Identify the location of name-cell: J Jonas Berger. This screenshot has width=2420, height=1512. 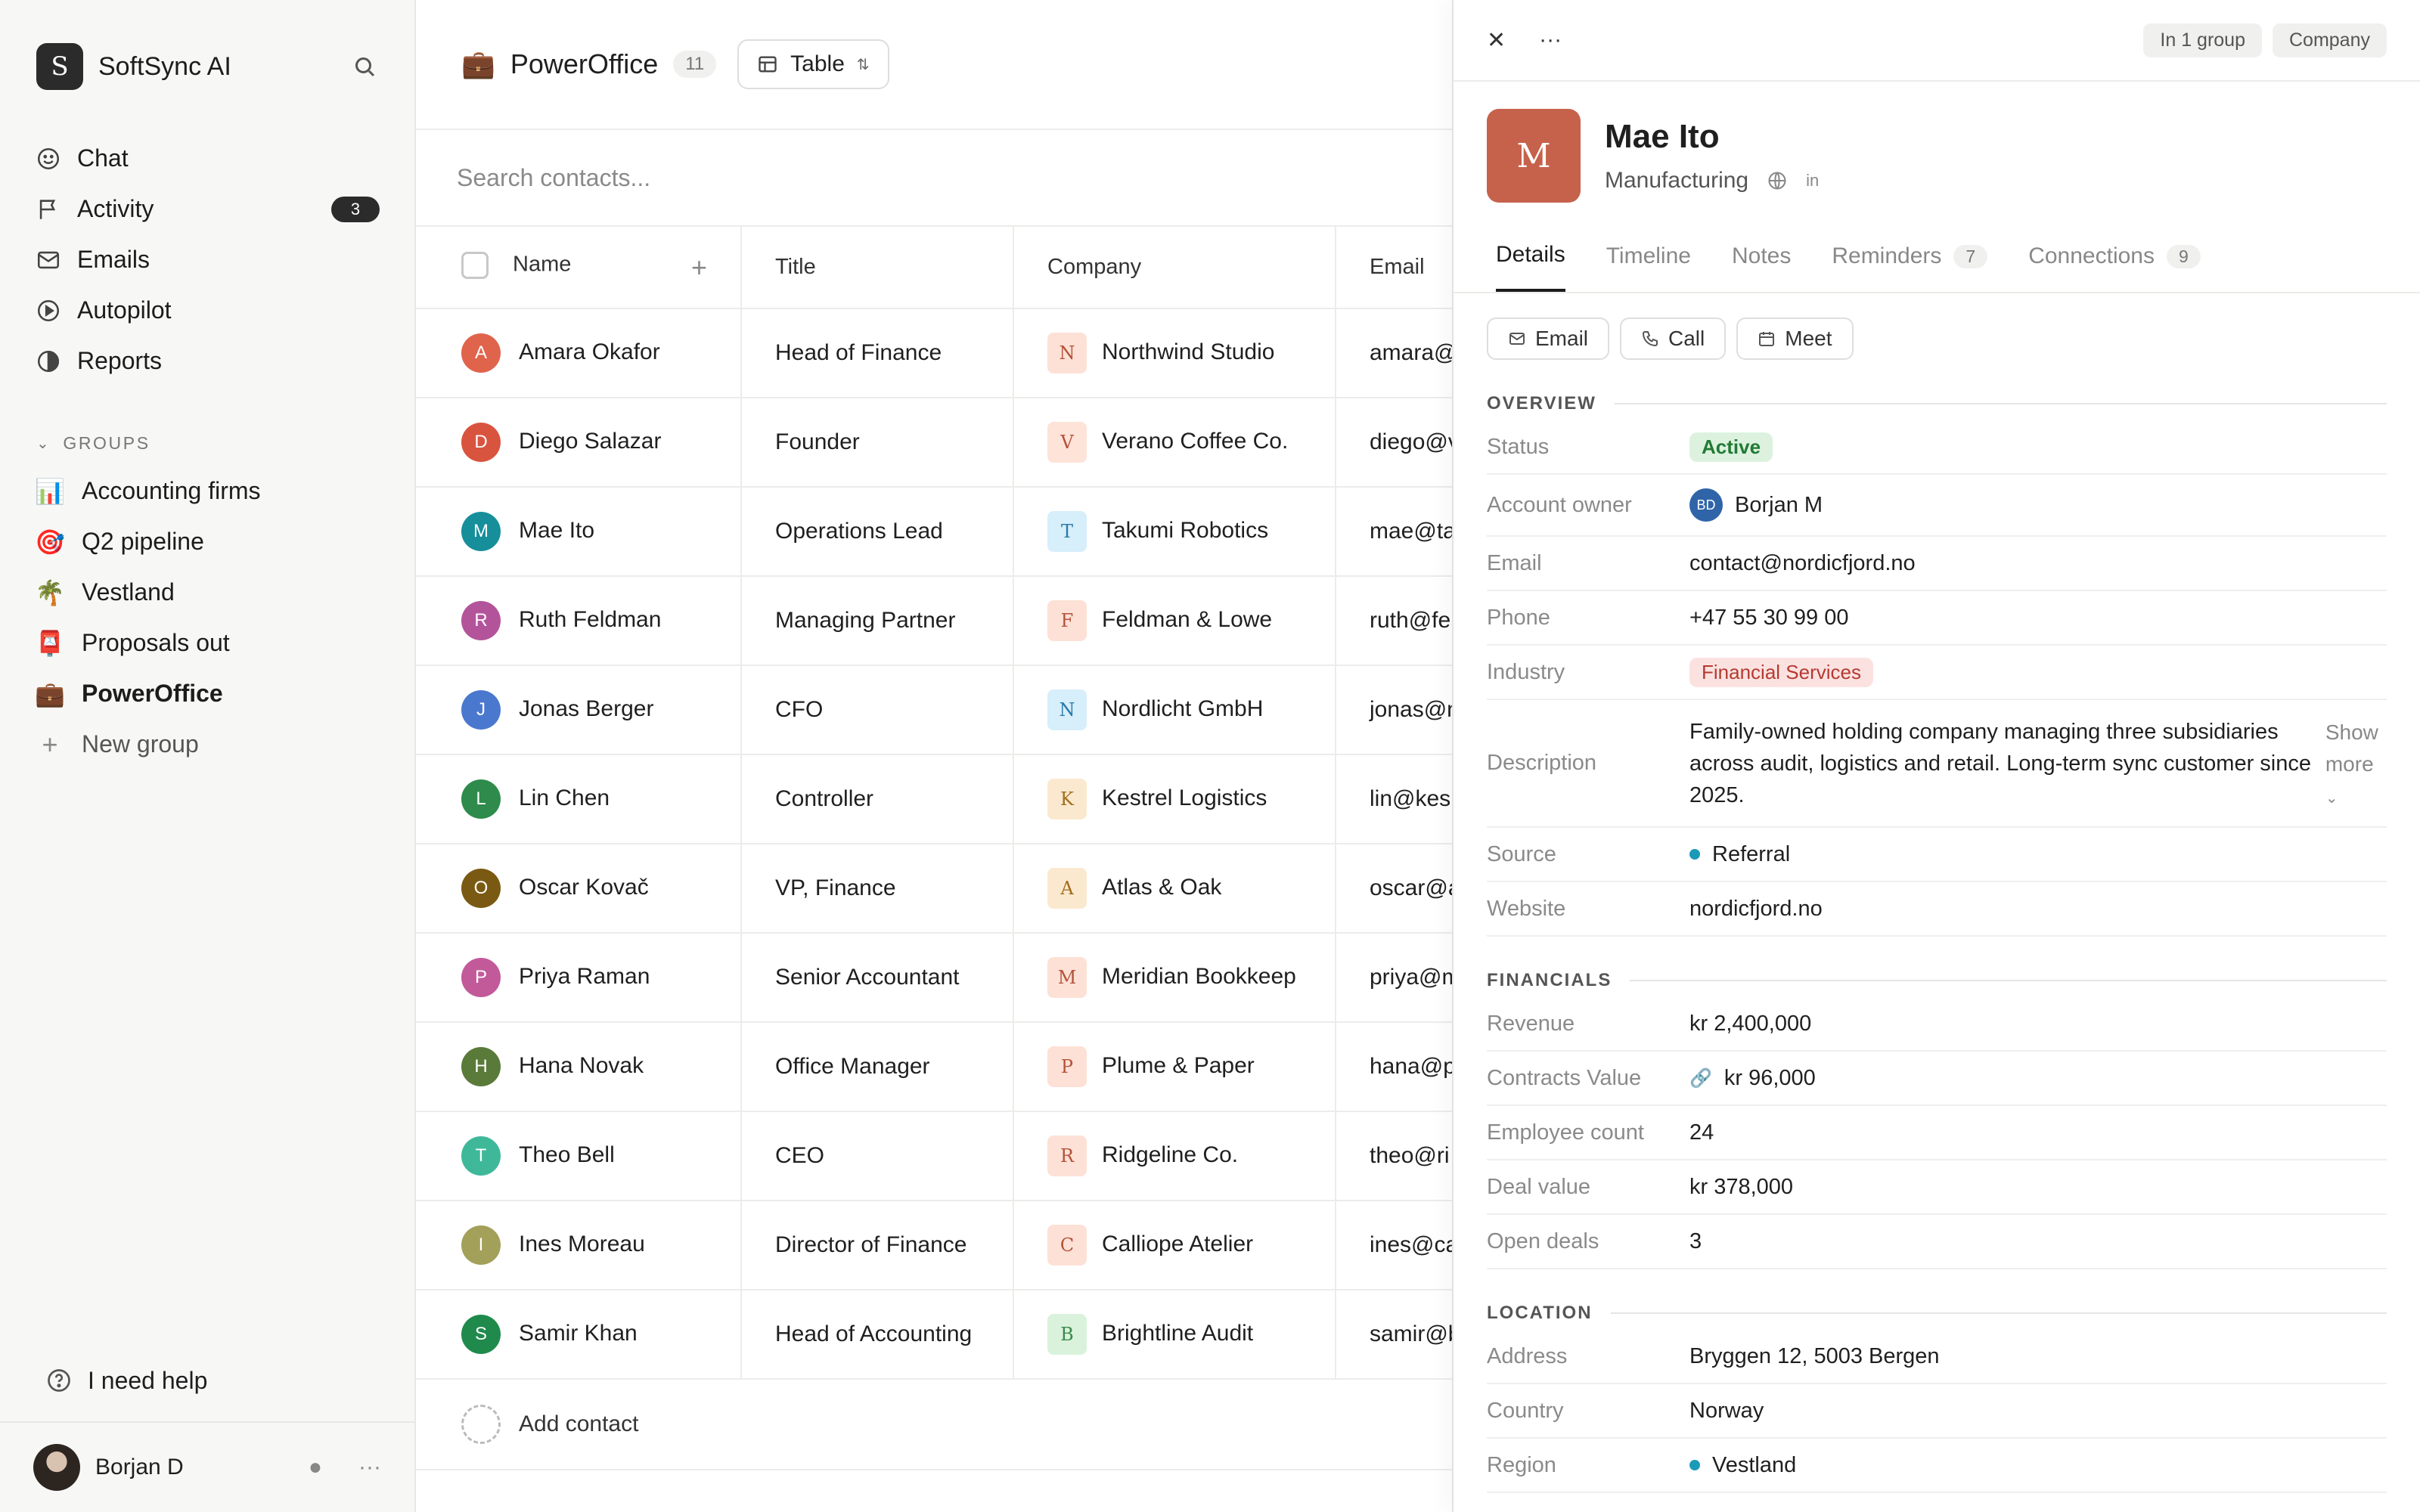
(579, 710).